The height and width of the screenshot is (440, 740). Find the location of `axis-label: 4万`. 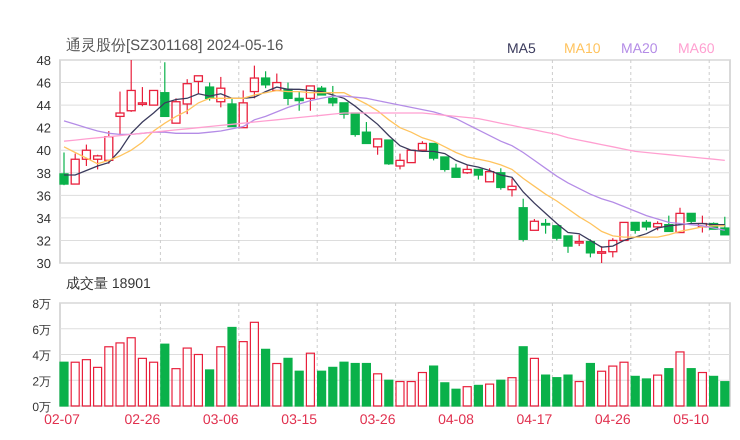

axis-label: 4万 is located at coordinates (41, 355).